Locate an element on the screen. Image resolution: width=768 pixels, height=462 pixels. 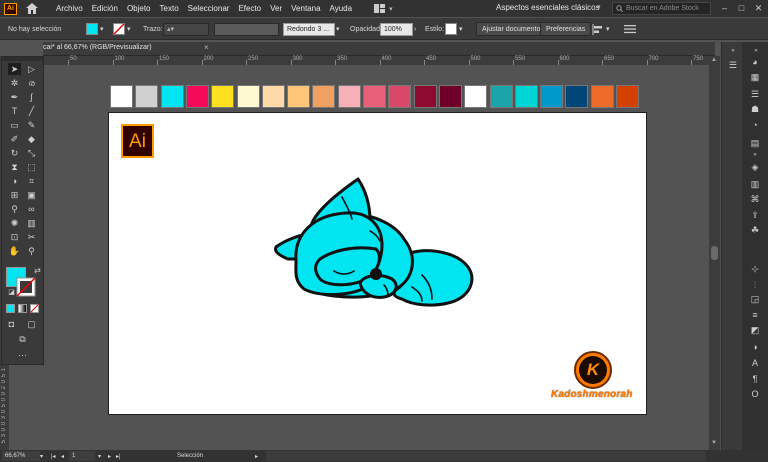
scale-tool-icon: ⤡ is located at coordinates (31, 153).